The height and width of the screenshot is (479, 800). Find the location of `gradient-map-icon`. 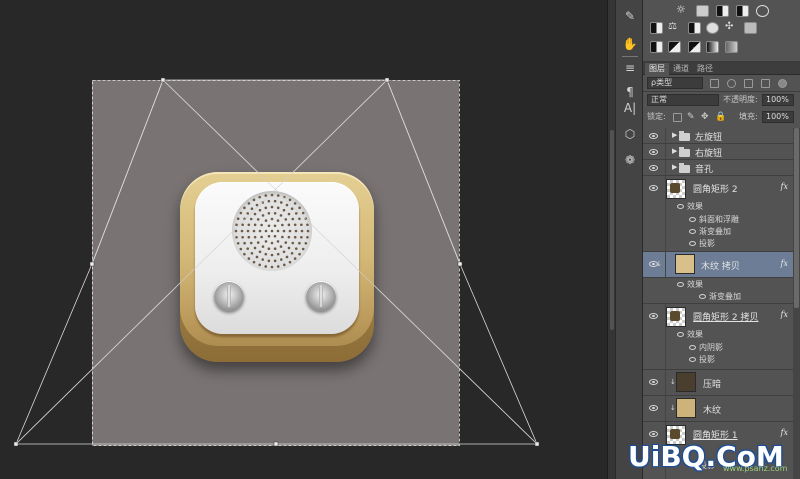

gradient-map-icon is located at coordinates (712, 47).